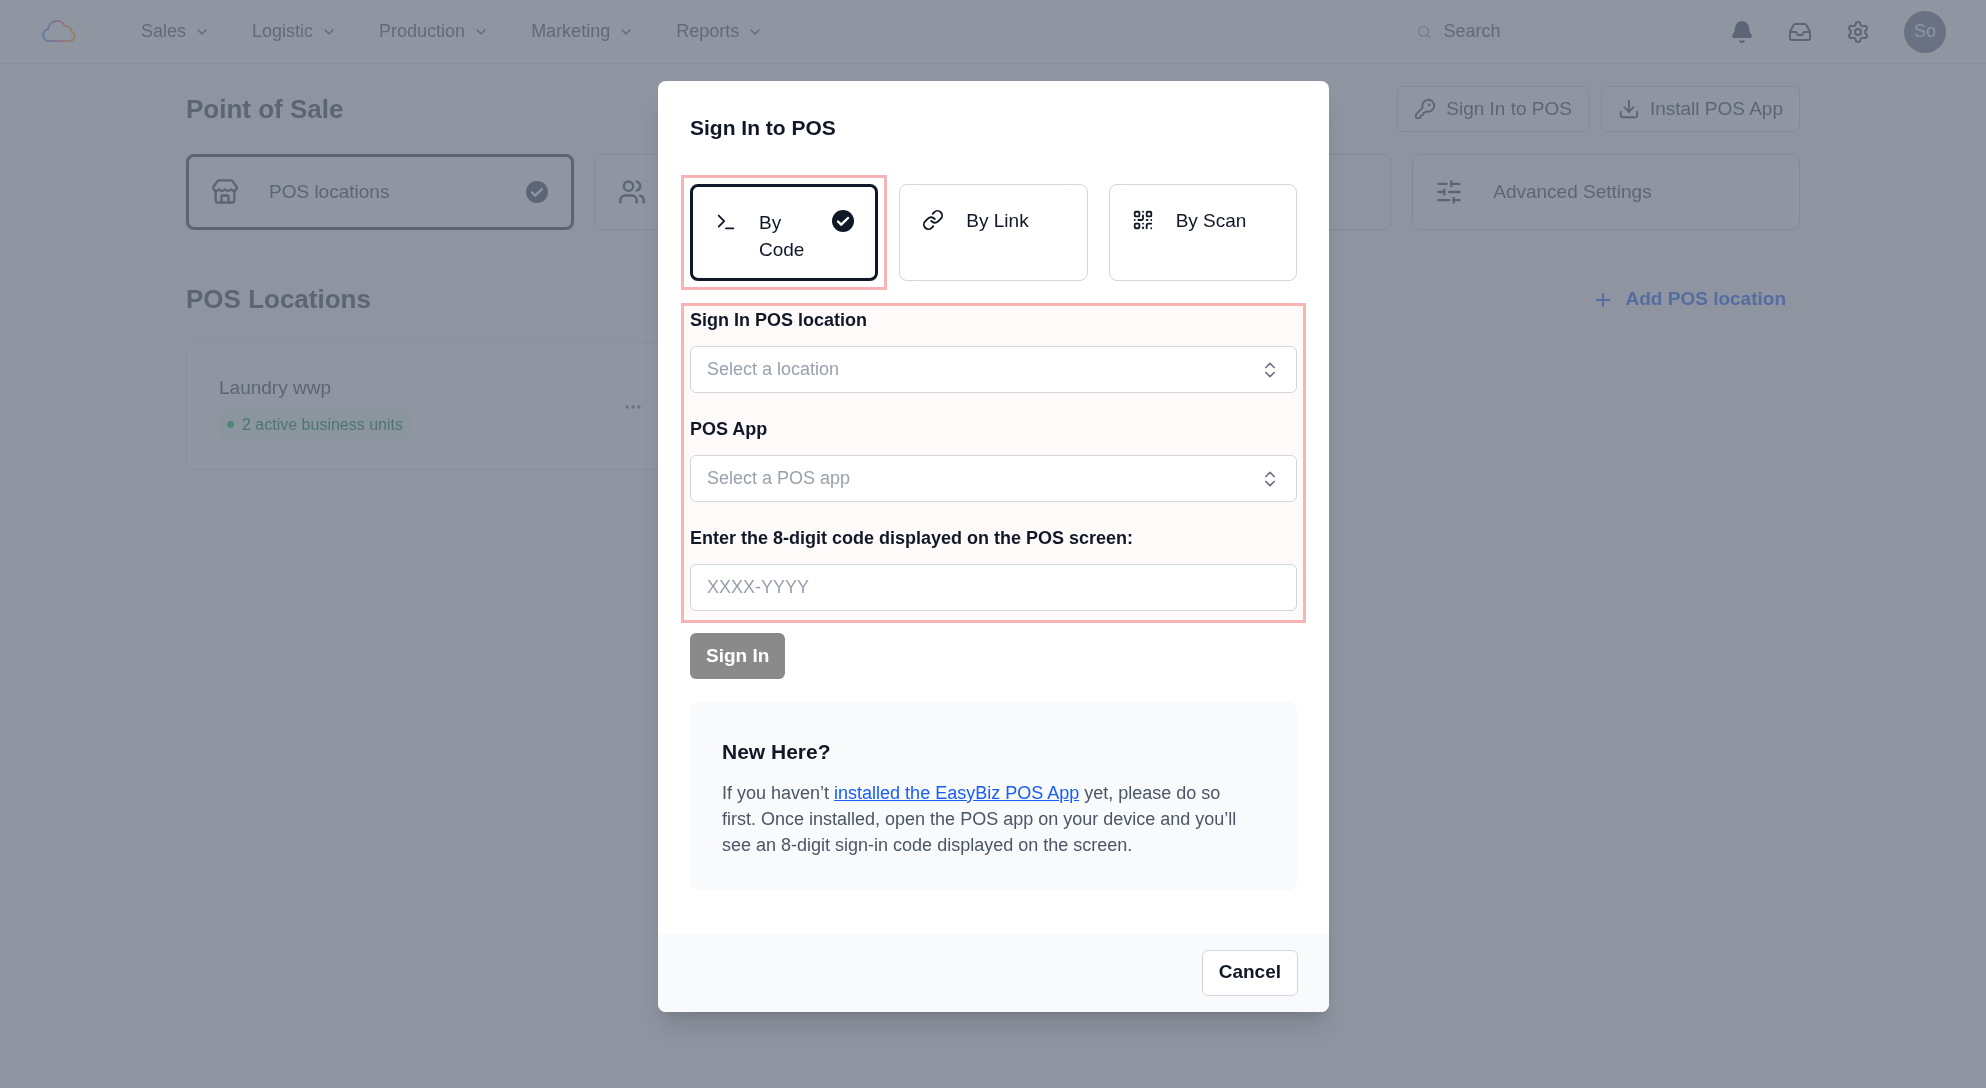 This screenshot has width=1986, height=1088. I want to click on dialog-title: Sign In to POS, so click(763, 128).